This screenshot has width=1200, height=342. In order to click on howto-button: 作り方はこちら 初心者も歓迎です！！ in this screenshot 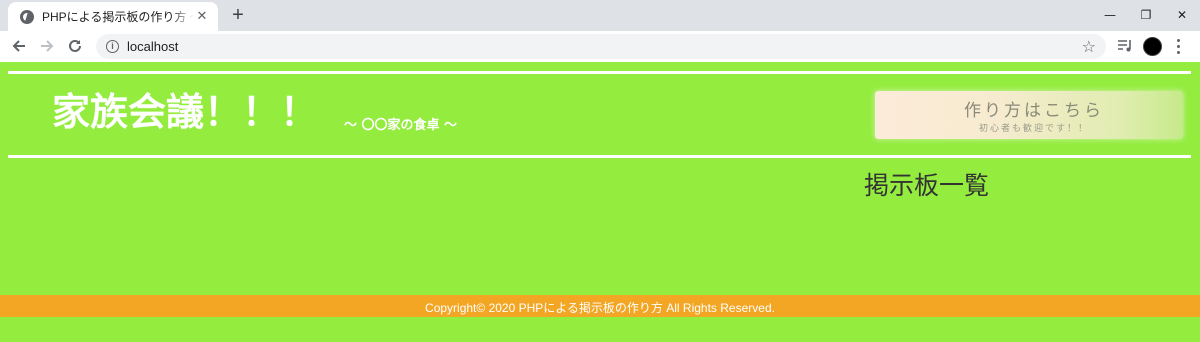, I will do `click(1029, 115)`.